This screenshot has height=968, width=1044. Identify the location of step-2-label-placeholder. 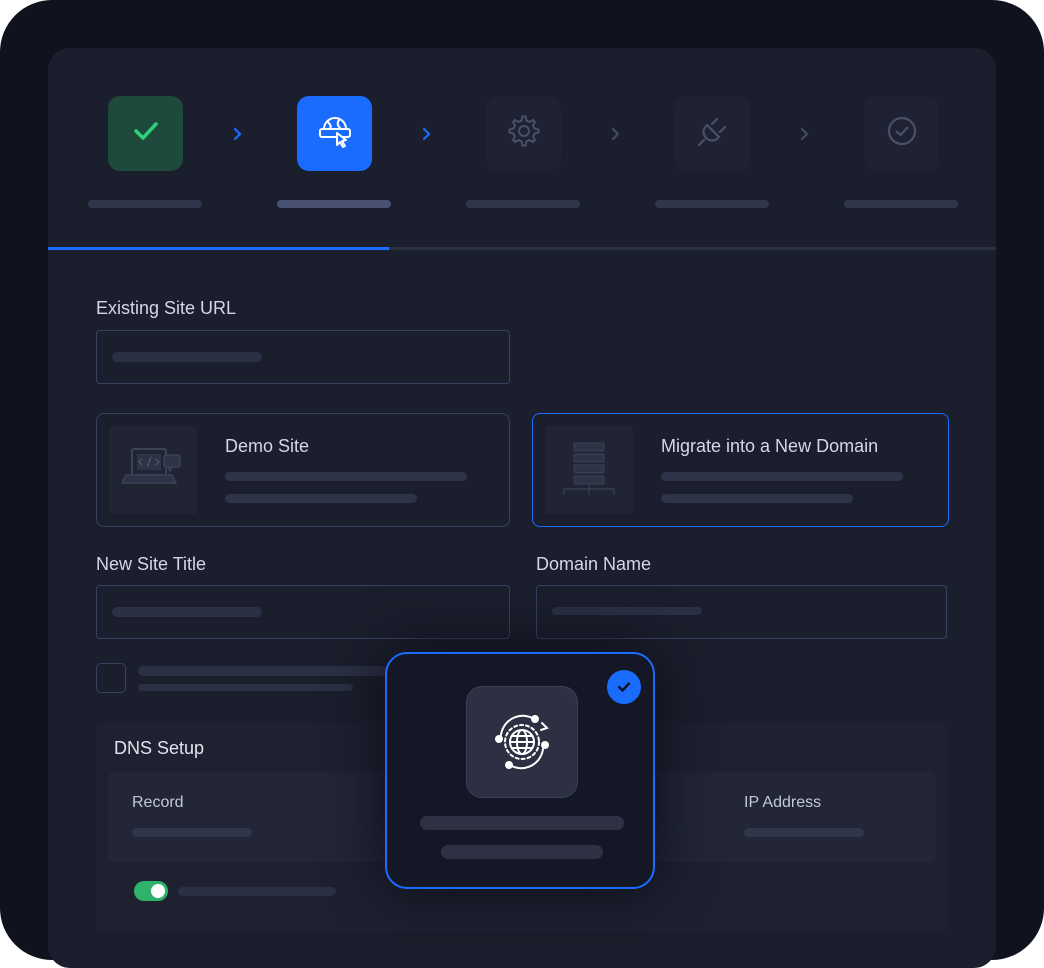
(334, 204).